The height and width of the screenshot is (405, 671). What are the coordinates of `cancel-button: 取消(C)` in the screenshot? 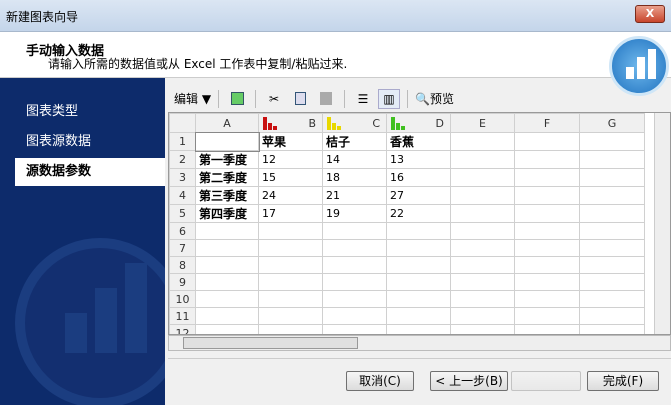 It's located at (380, 381).